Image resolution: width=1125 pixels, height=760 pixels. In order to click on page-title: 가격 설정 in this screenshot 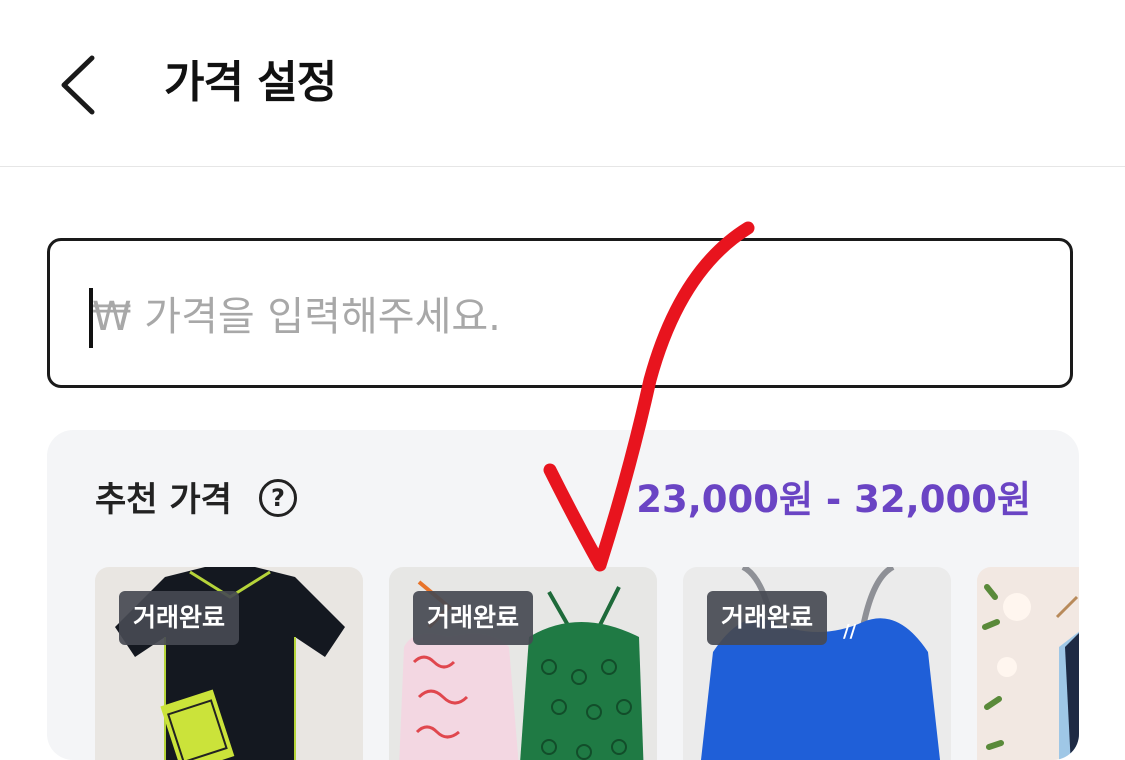, I will do `click(250, 82)`.